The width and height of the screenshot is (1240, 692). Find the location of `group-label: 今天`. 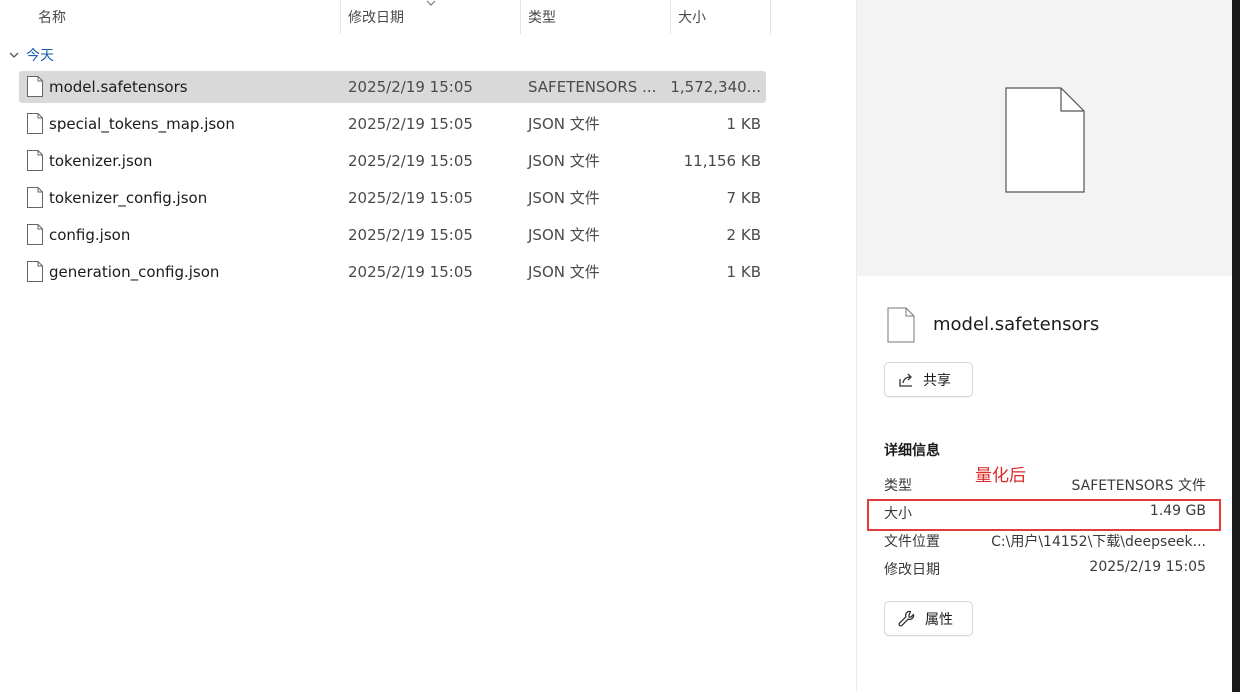

group-label: 今天 is located at coordinates (40, 56).